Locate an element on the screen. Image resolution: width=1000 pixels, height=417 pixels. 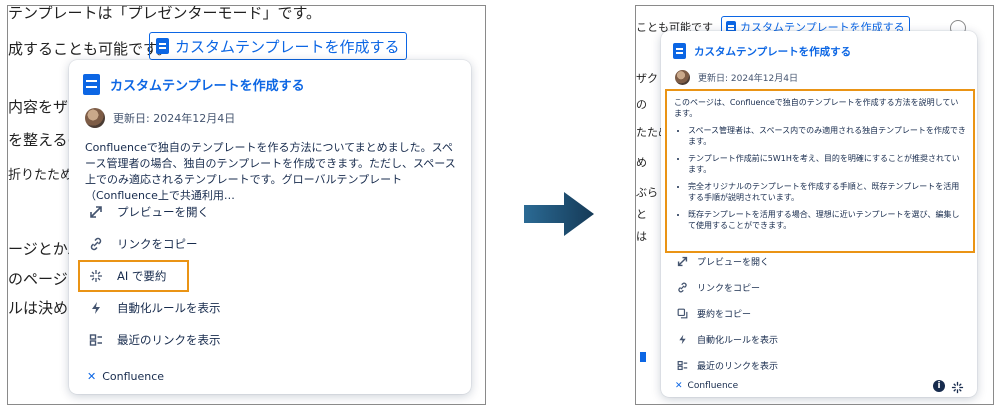
background-text: と is located at coordinates (641, 214).